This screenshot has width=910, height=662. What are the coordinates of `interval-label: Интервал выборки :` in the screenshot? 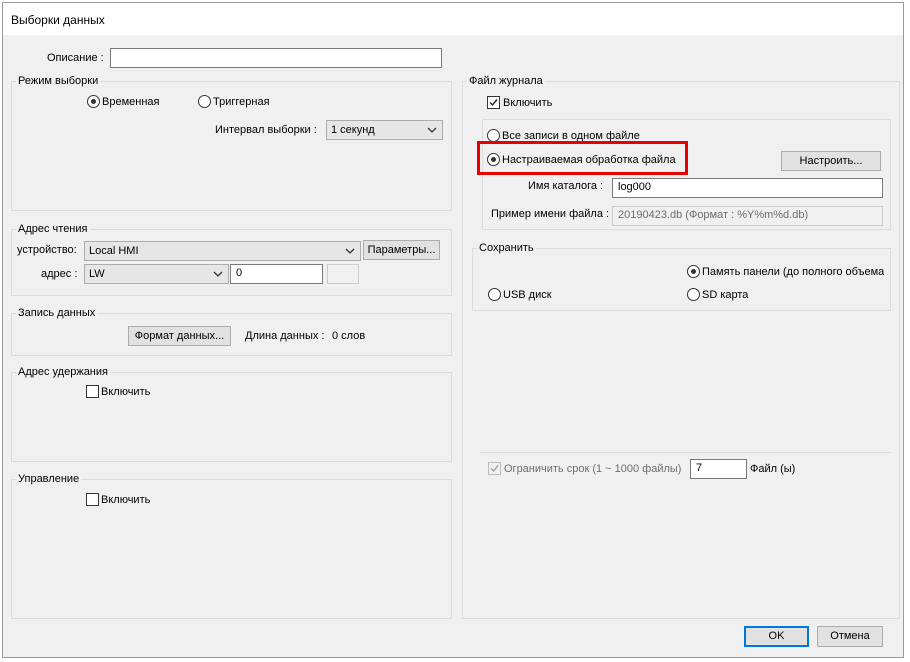 It's located at (266, 130).